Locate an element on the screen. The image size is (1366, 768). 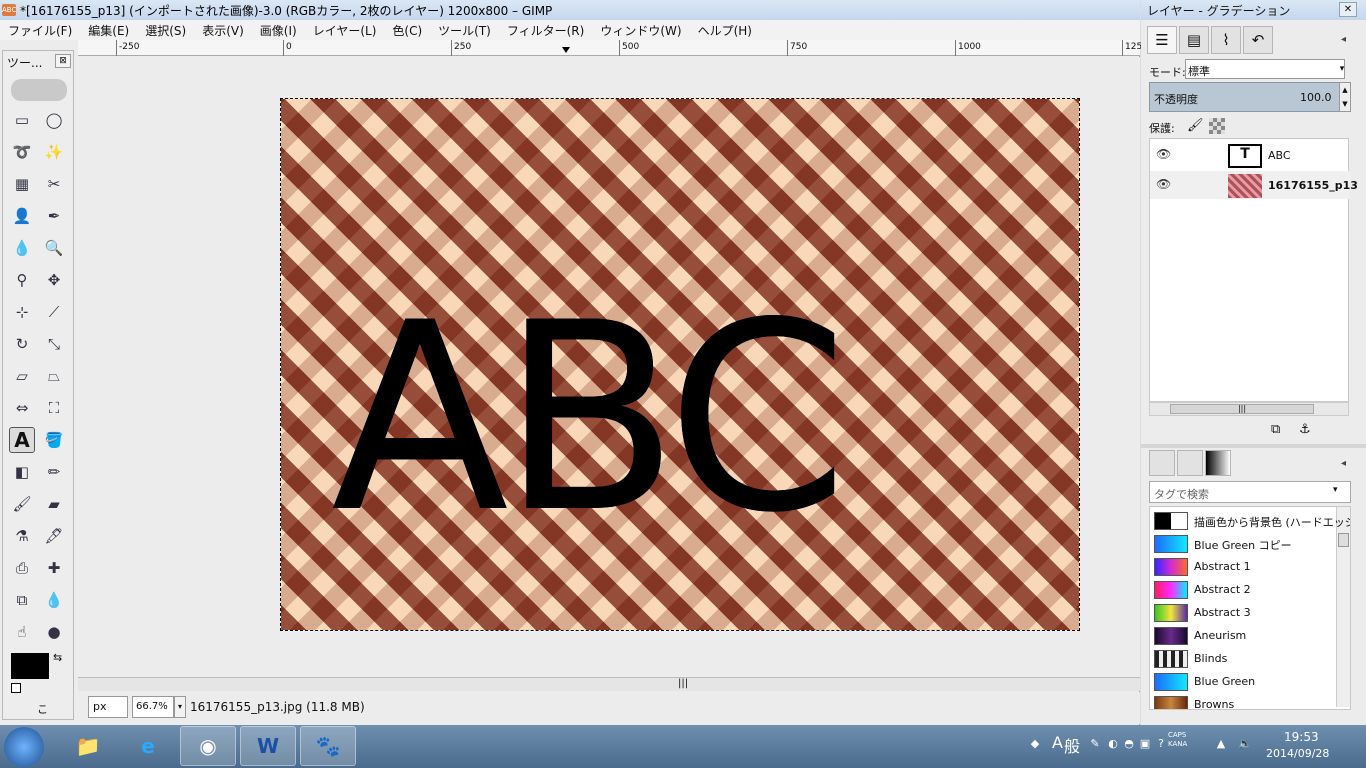
explorer-taskbar-button: 📁 is located at coordinates (88, 746).